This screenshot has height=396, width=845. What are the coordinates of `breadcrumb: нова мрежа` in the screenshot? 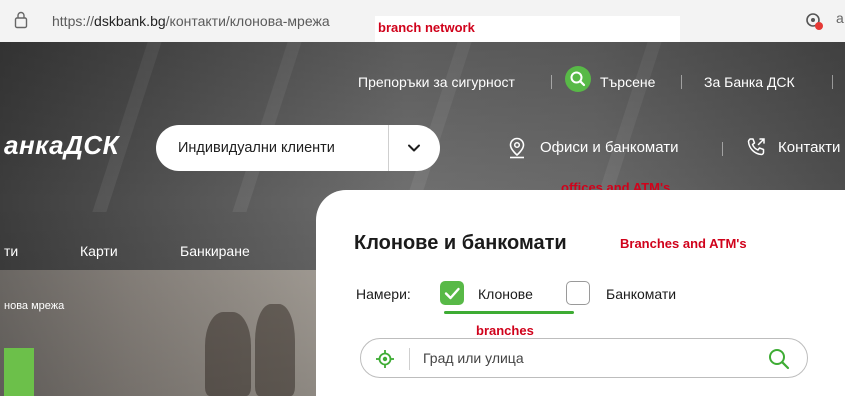 It's located at (34, 306).